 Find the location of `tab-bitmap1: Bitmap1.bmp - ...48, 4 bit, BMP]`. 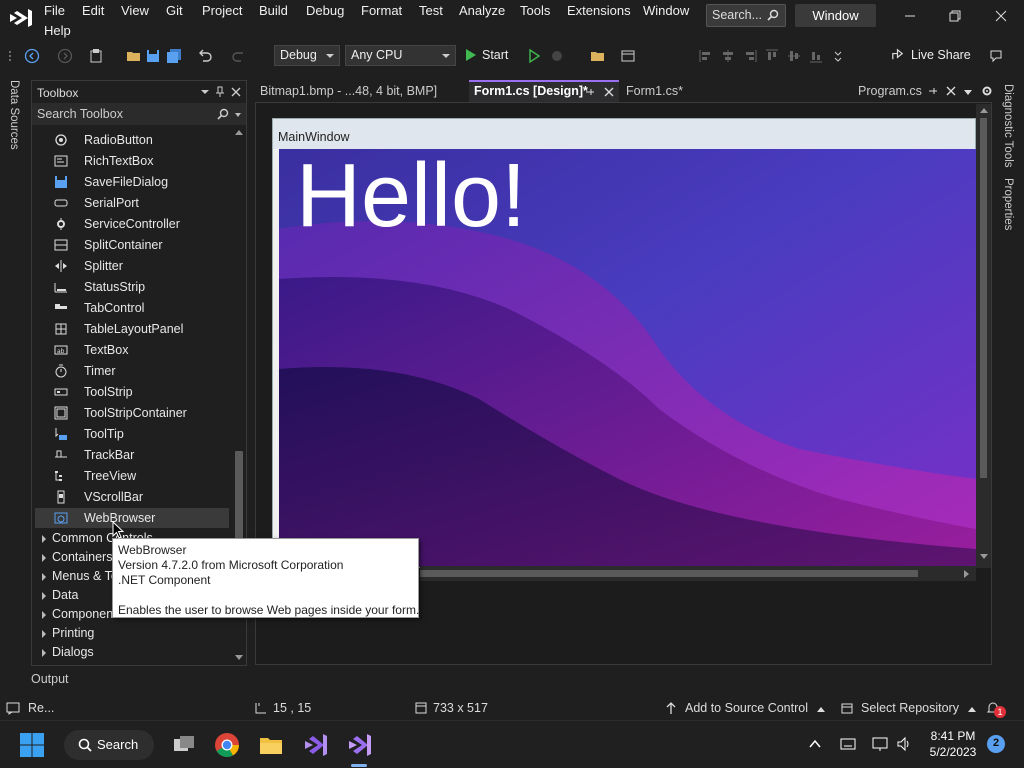

tab-bitmap1: Bitmap1.bmp - ...48, 4 bit, BMP] is located at coordinates (361, 91).